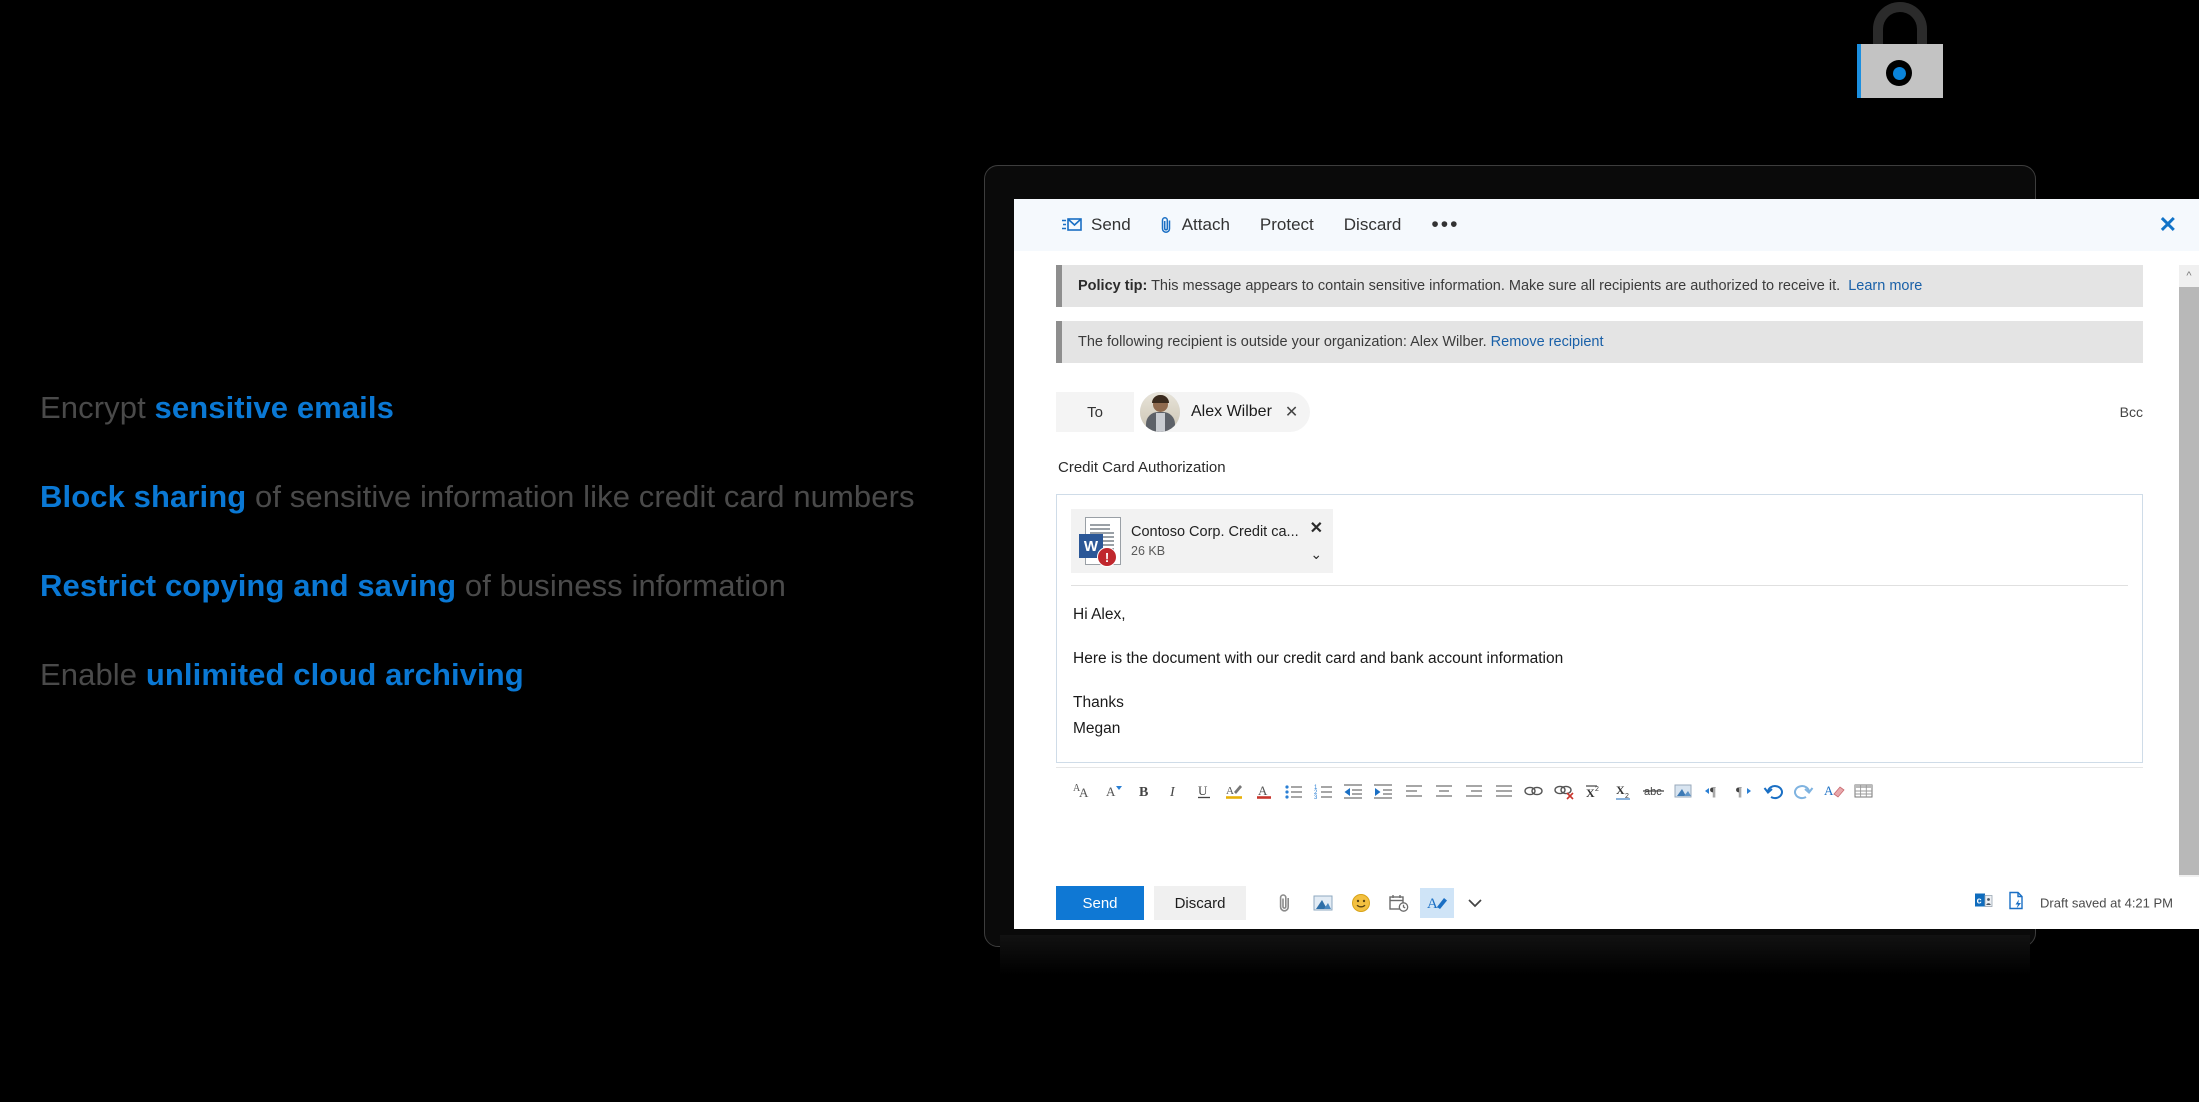  I want to click on svg-text: 2, so click(1597, 789).